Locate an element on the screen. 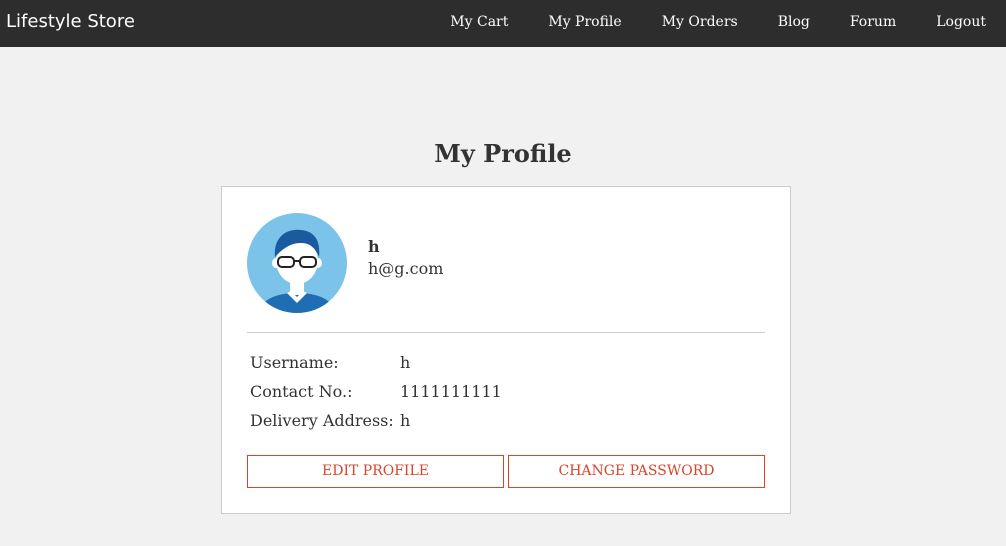 The image size is (1006, 546). detail-label: Delivery Address: is located at coordinates (322, 420).